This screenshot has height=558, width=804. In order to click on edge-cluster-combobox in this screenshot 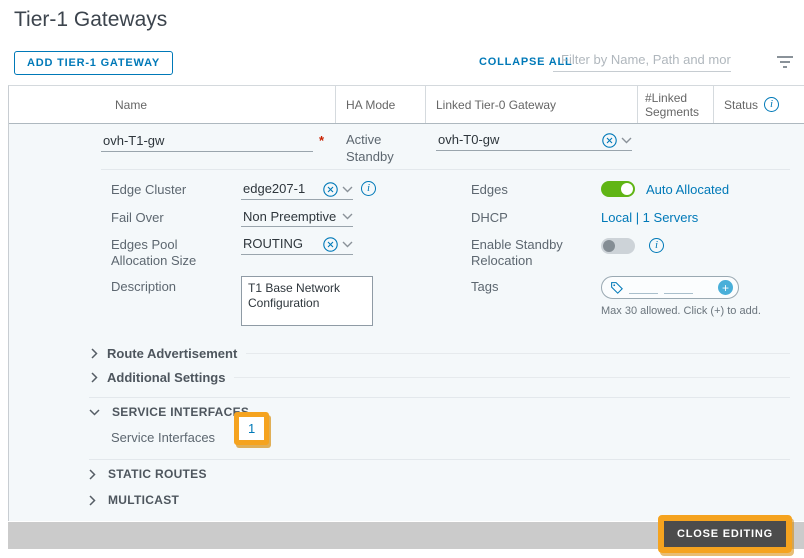, I will do `click(297, 189)`.